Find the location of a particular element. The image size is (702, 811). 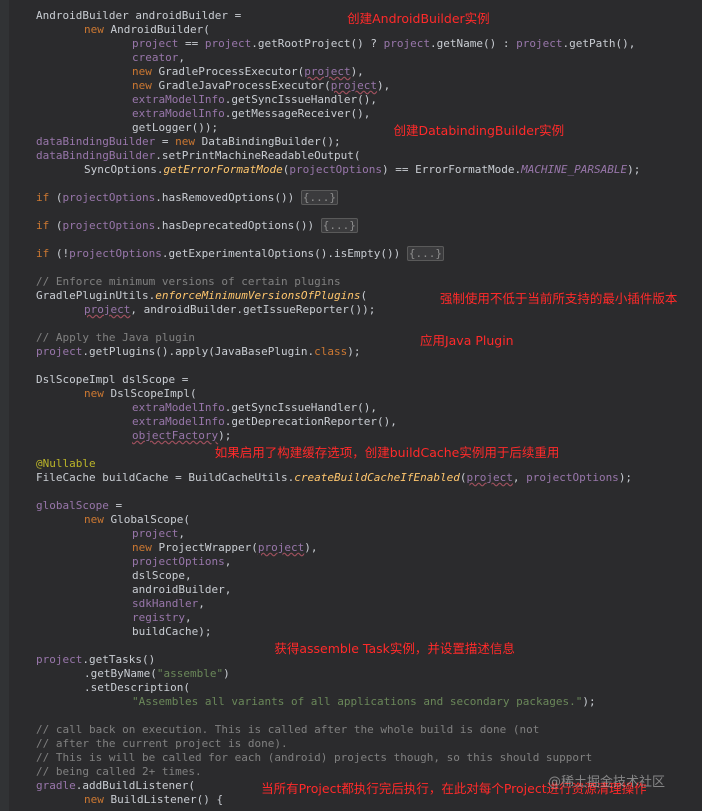

code-line: new AndroidBuilder( is located at coordinates (147, 30).